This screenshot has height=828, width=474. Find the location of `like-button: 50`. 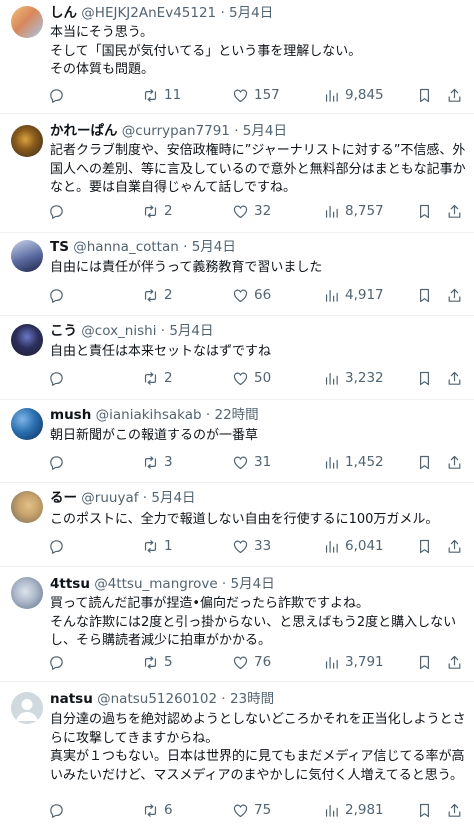

like-button: 50 is located at coordinates (251, 378).